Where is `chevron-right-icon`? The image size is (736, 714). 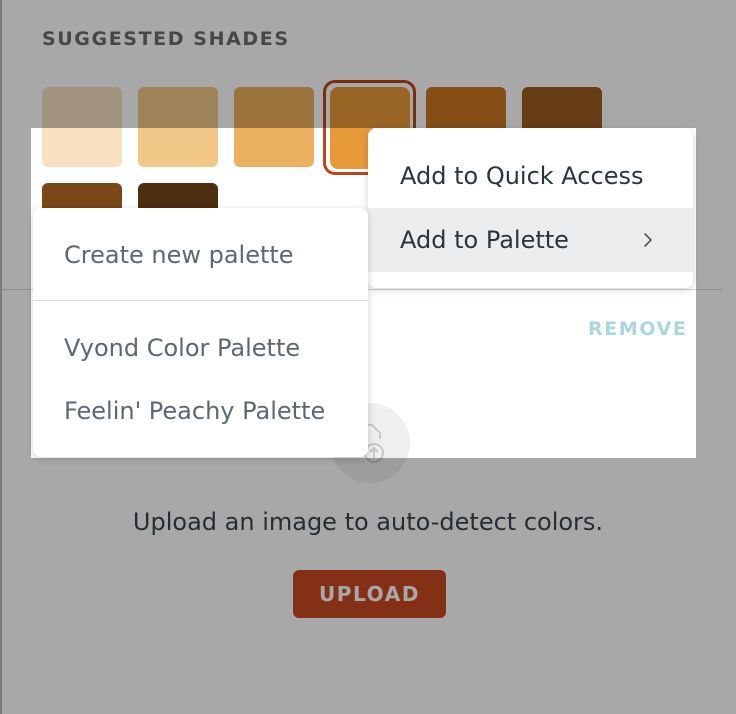
chevron-right-icon is located at coordinates (648, 240).